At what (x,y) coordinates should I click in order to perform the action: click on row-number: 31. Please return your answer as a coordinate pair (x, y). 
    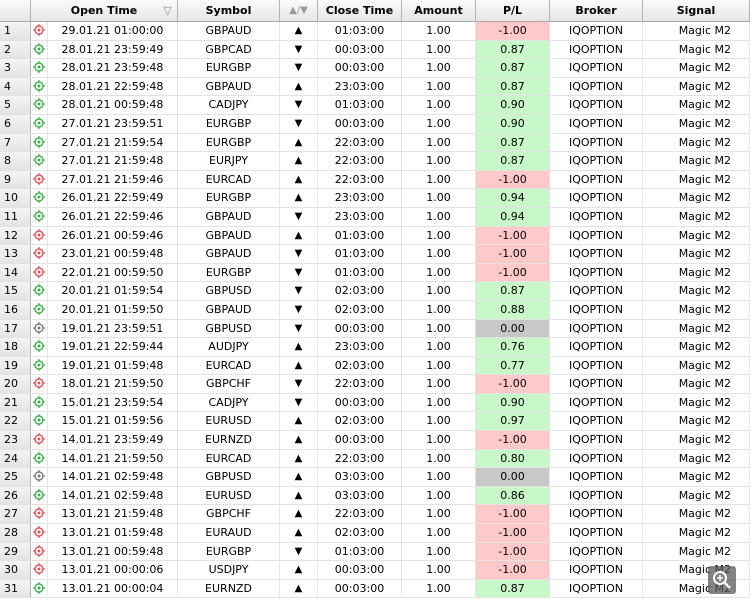
    Looking at the image, I should click on (15, 588).